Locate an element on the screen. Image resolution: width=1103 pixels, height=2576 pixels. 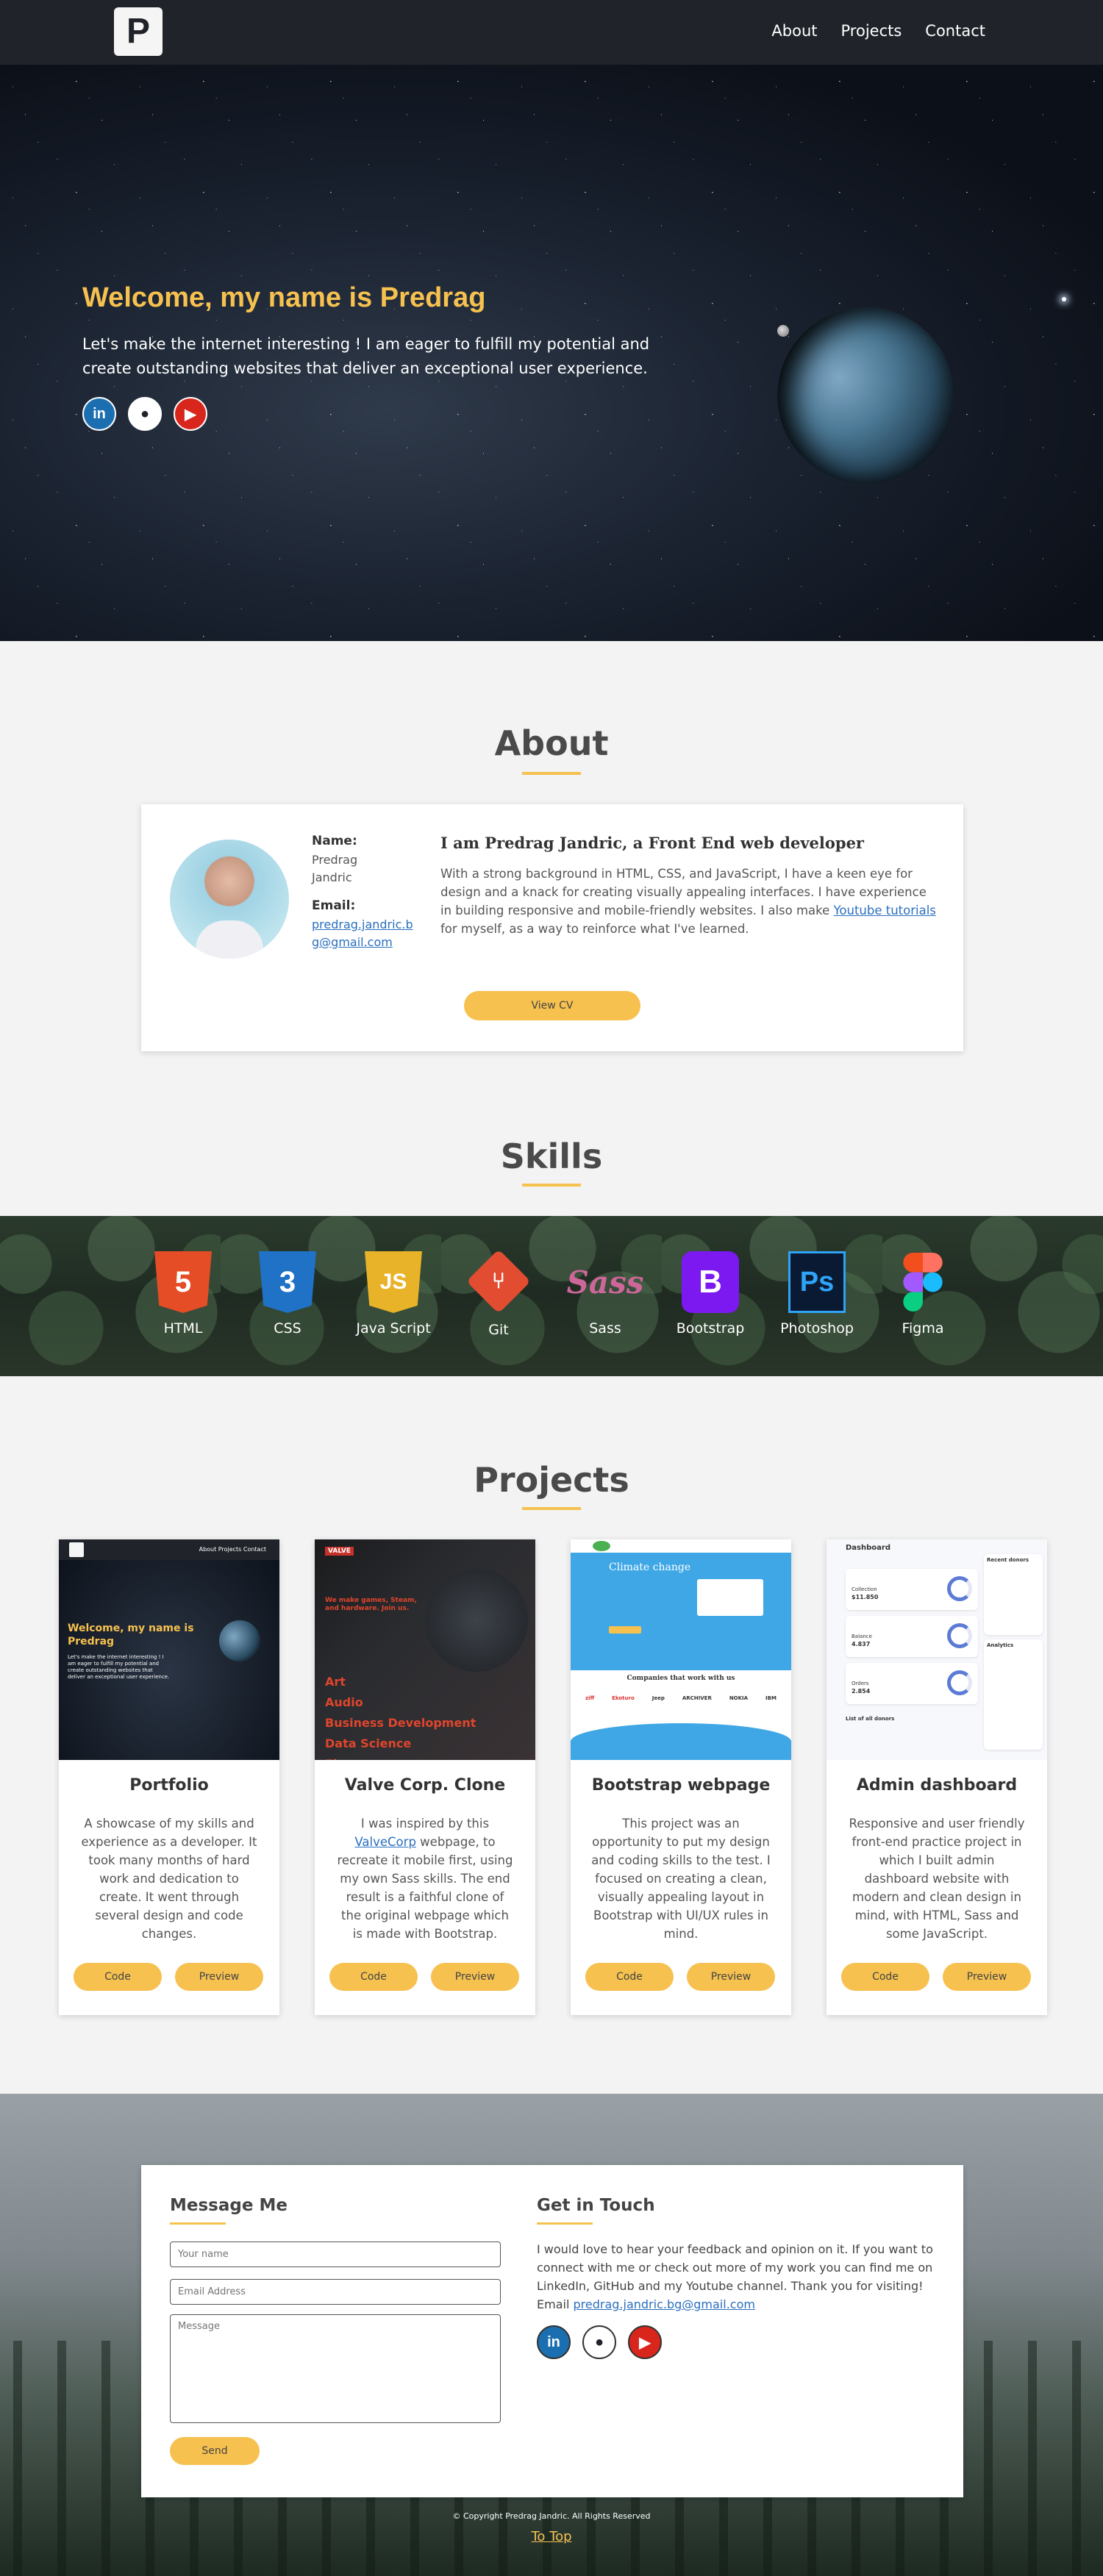
skill-label: Figma is located at coordinates (923, 1328).